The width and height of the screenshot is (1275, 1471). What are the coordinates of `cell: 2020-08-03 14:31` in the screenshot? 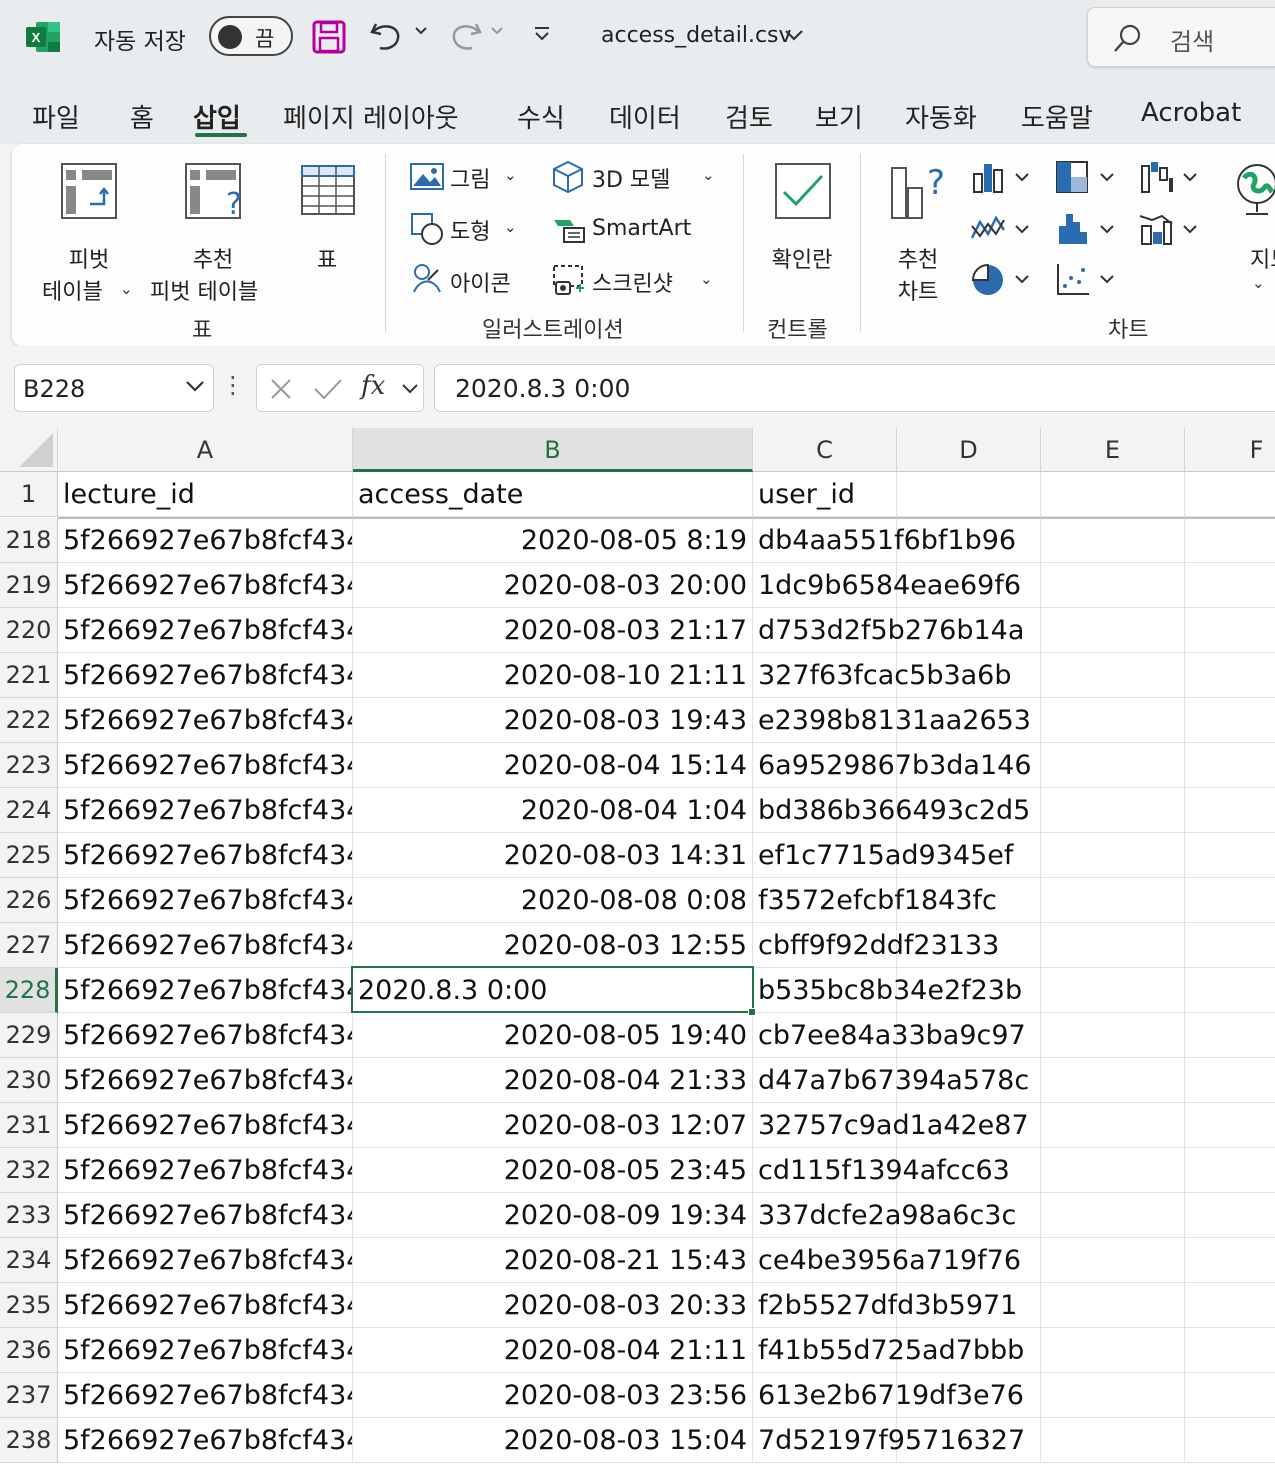 It's located at (553, 855).